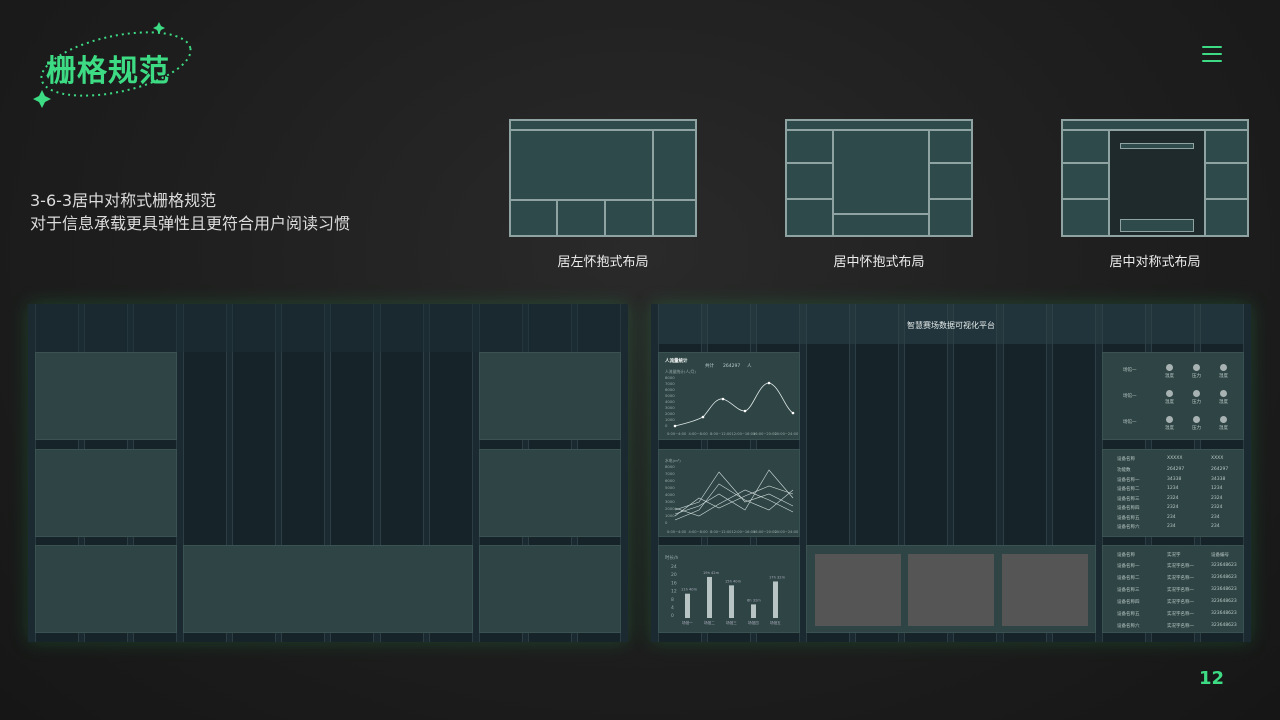 This screenshot has height=720, width=1280. What do you see at coordinates (1223, 402) in the screenshot?
I see `status-dot-label: 湿度` at bounding box center [1223, 402].